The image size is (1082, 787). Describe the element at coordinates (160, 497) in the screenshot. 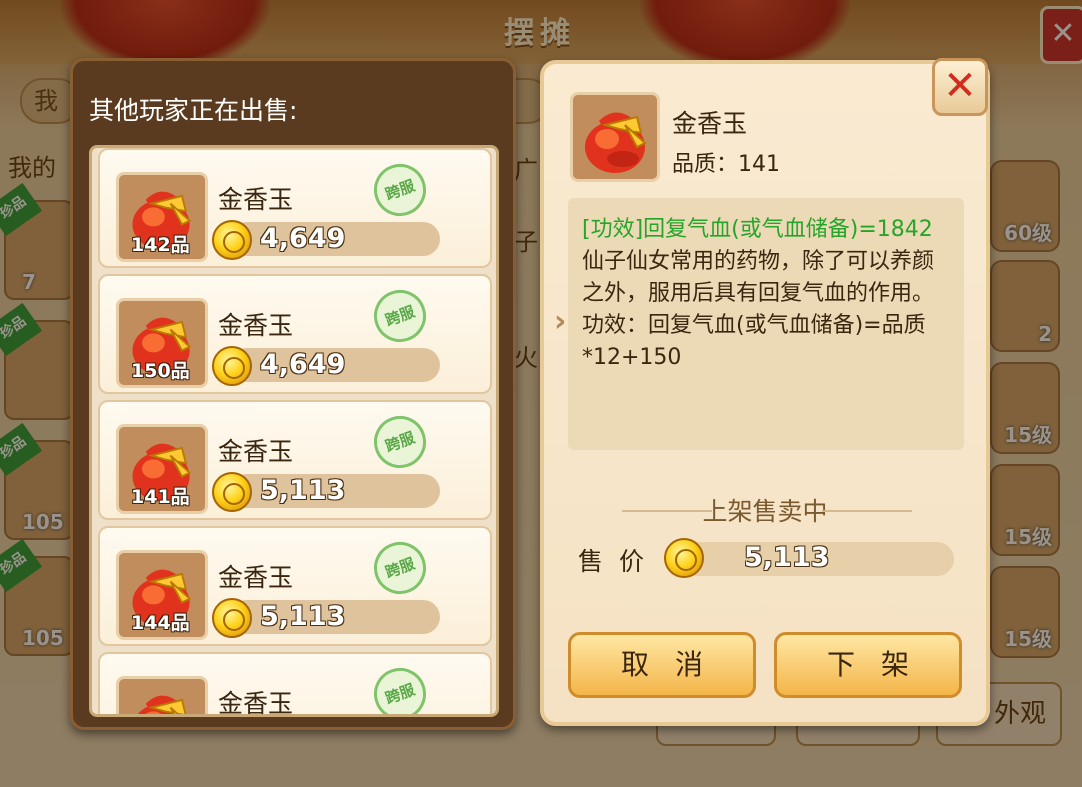

I see `item-quality-badge: 141品` at that location.